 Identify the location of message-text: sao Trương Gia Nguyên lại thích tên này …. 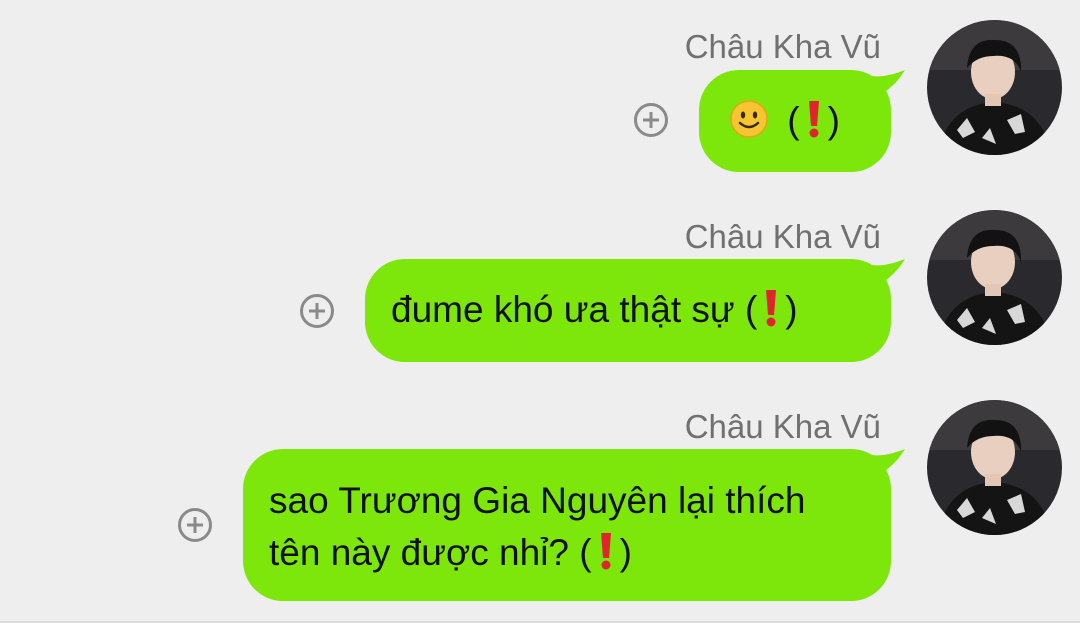
(580, 527).